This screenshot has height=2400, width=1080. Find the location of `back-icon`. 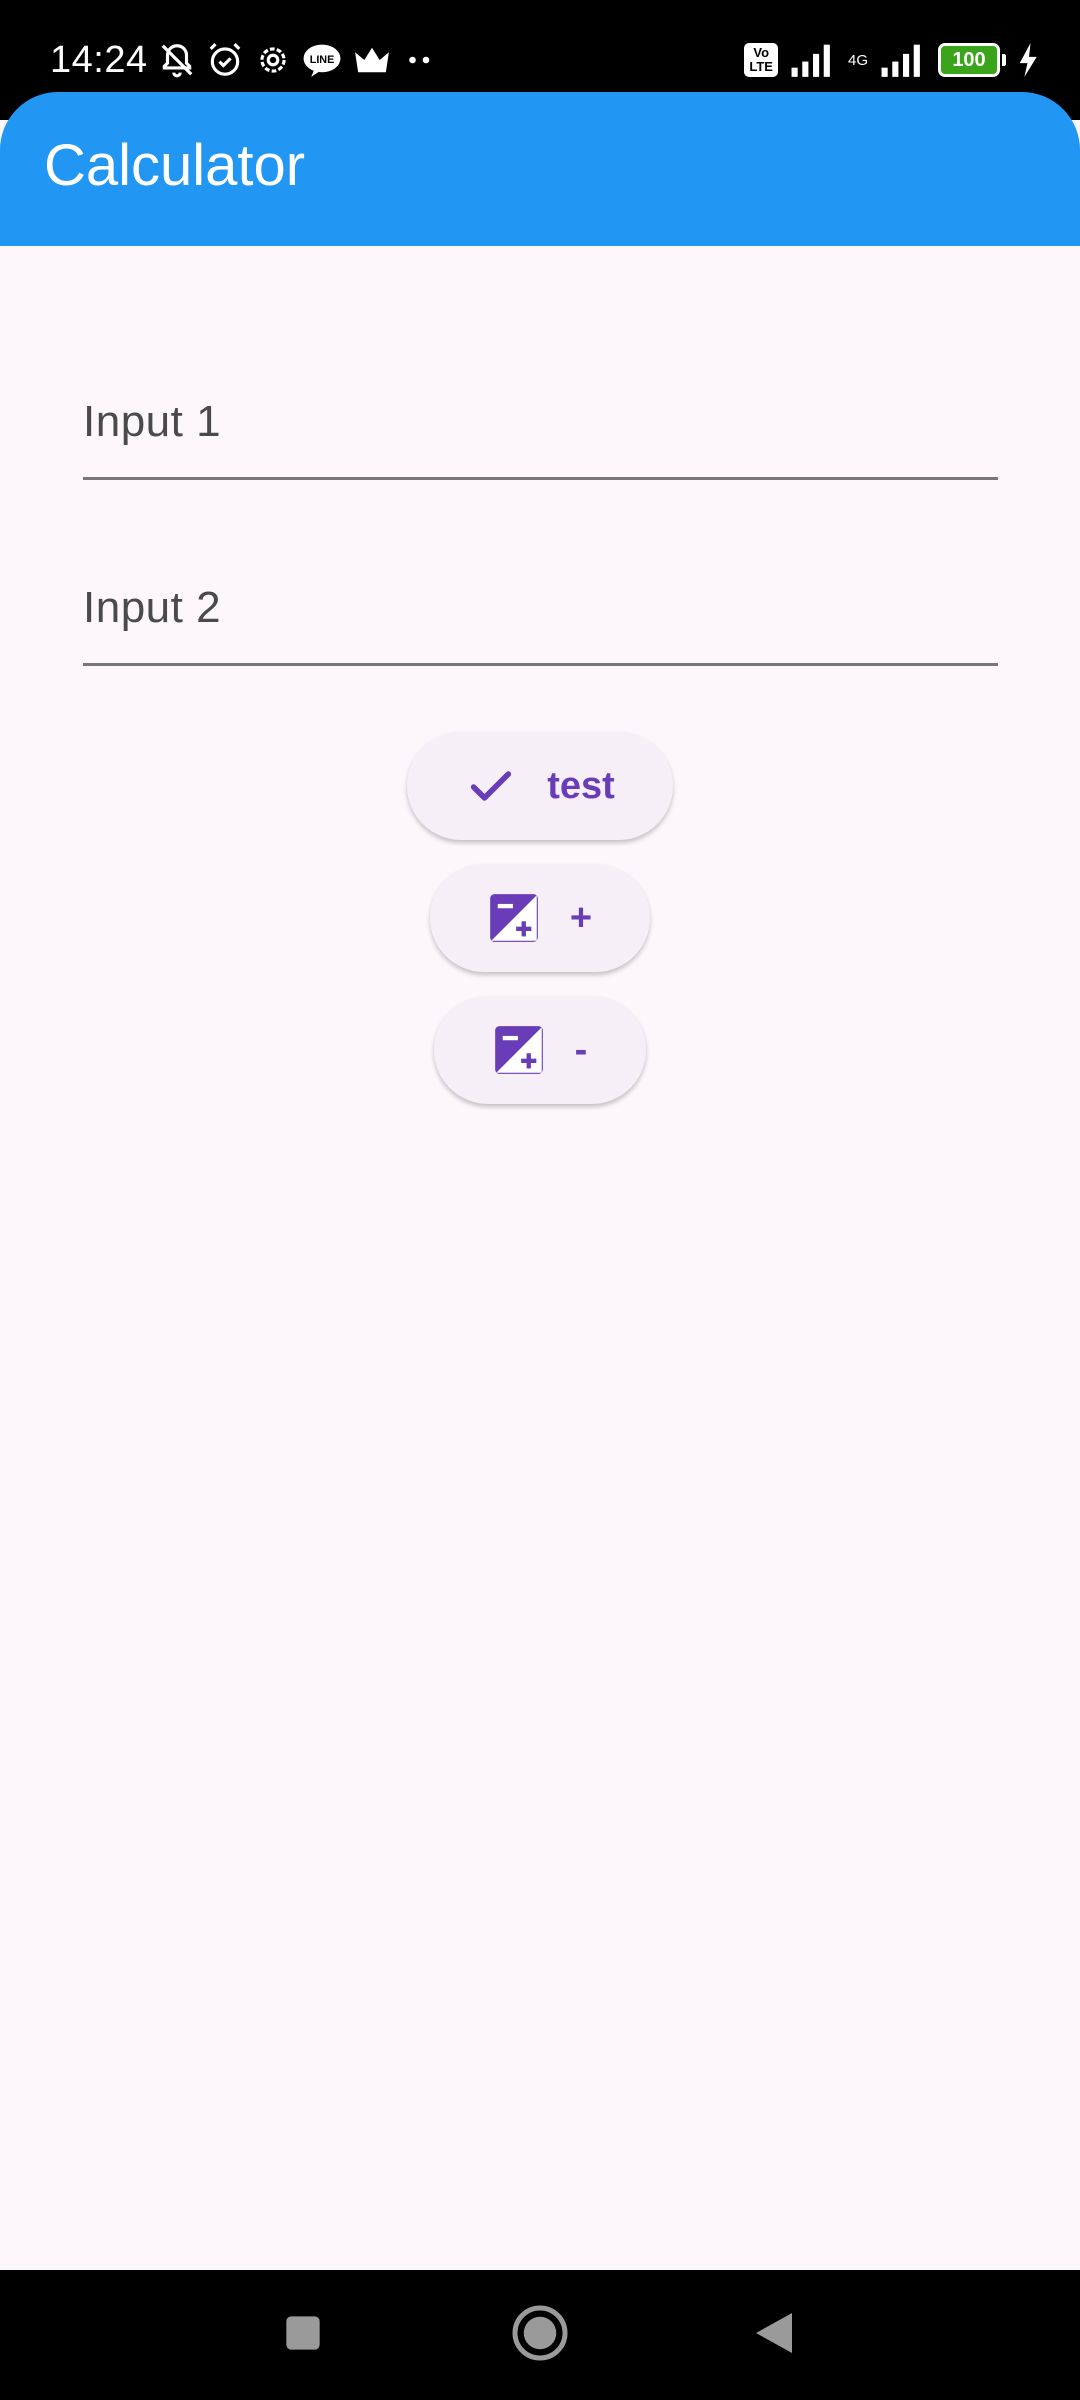

back-icon is located at coordinates (774, 2335).